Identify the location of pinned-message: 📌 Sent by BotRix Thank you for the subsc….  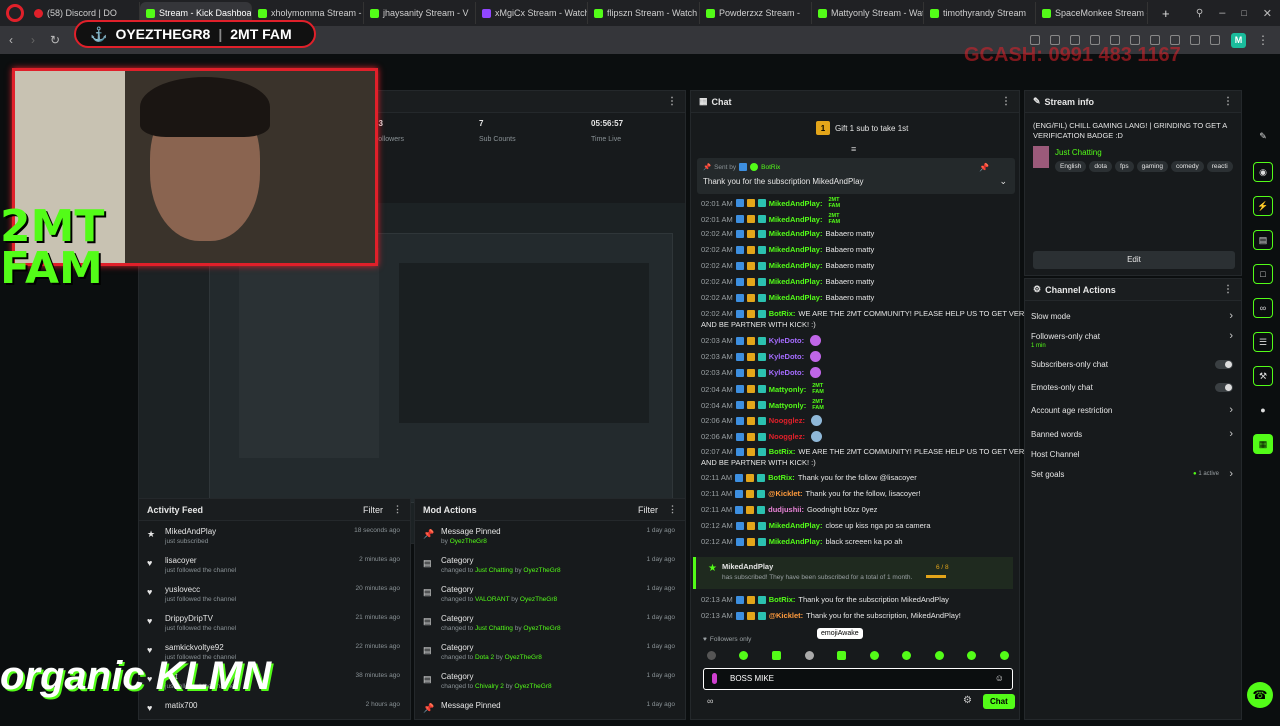
(856, 176).